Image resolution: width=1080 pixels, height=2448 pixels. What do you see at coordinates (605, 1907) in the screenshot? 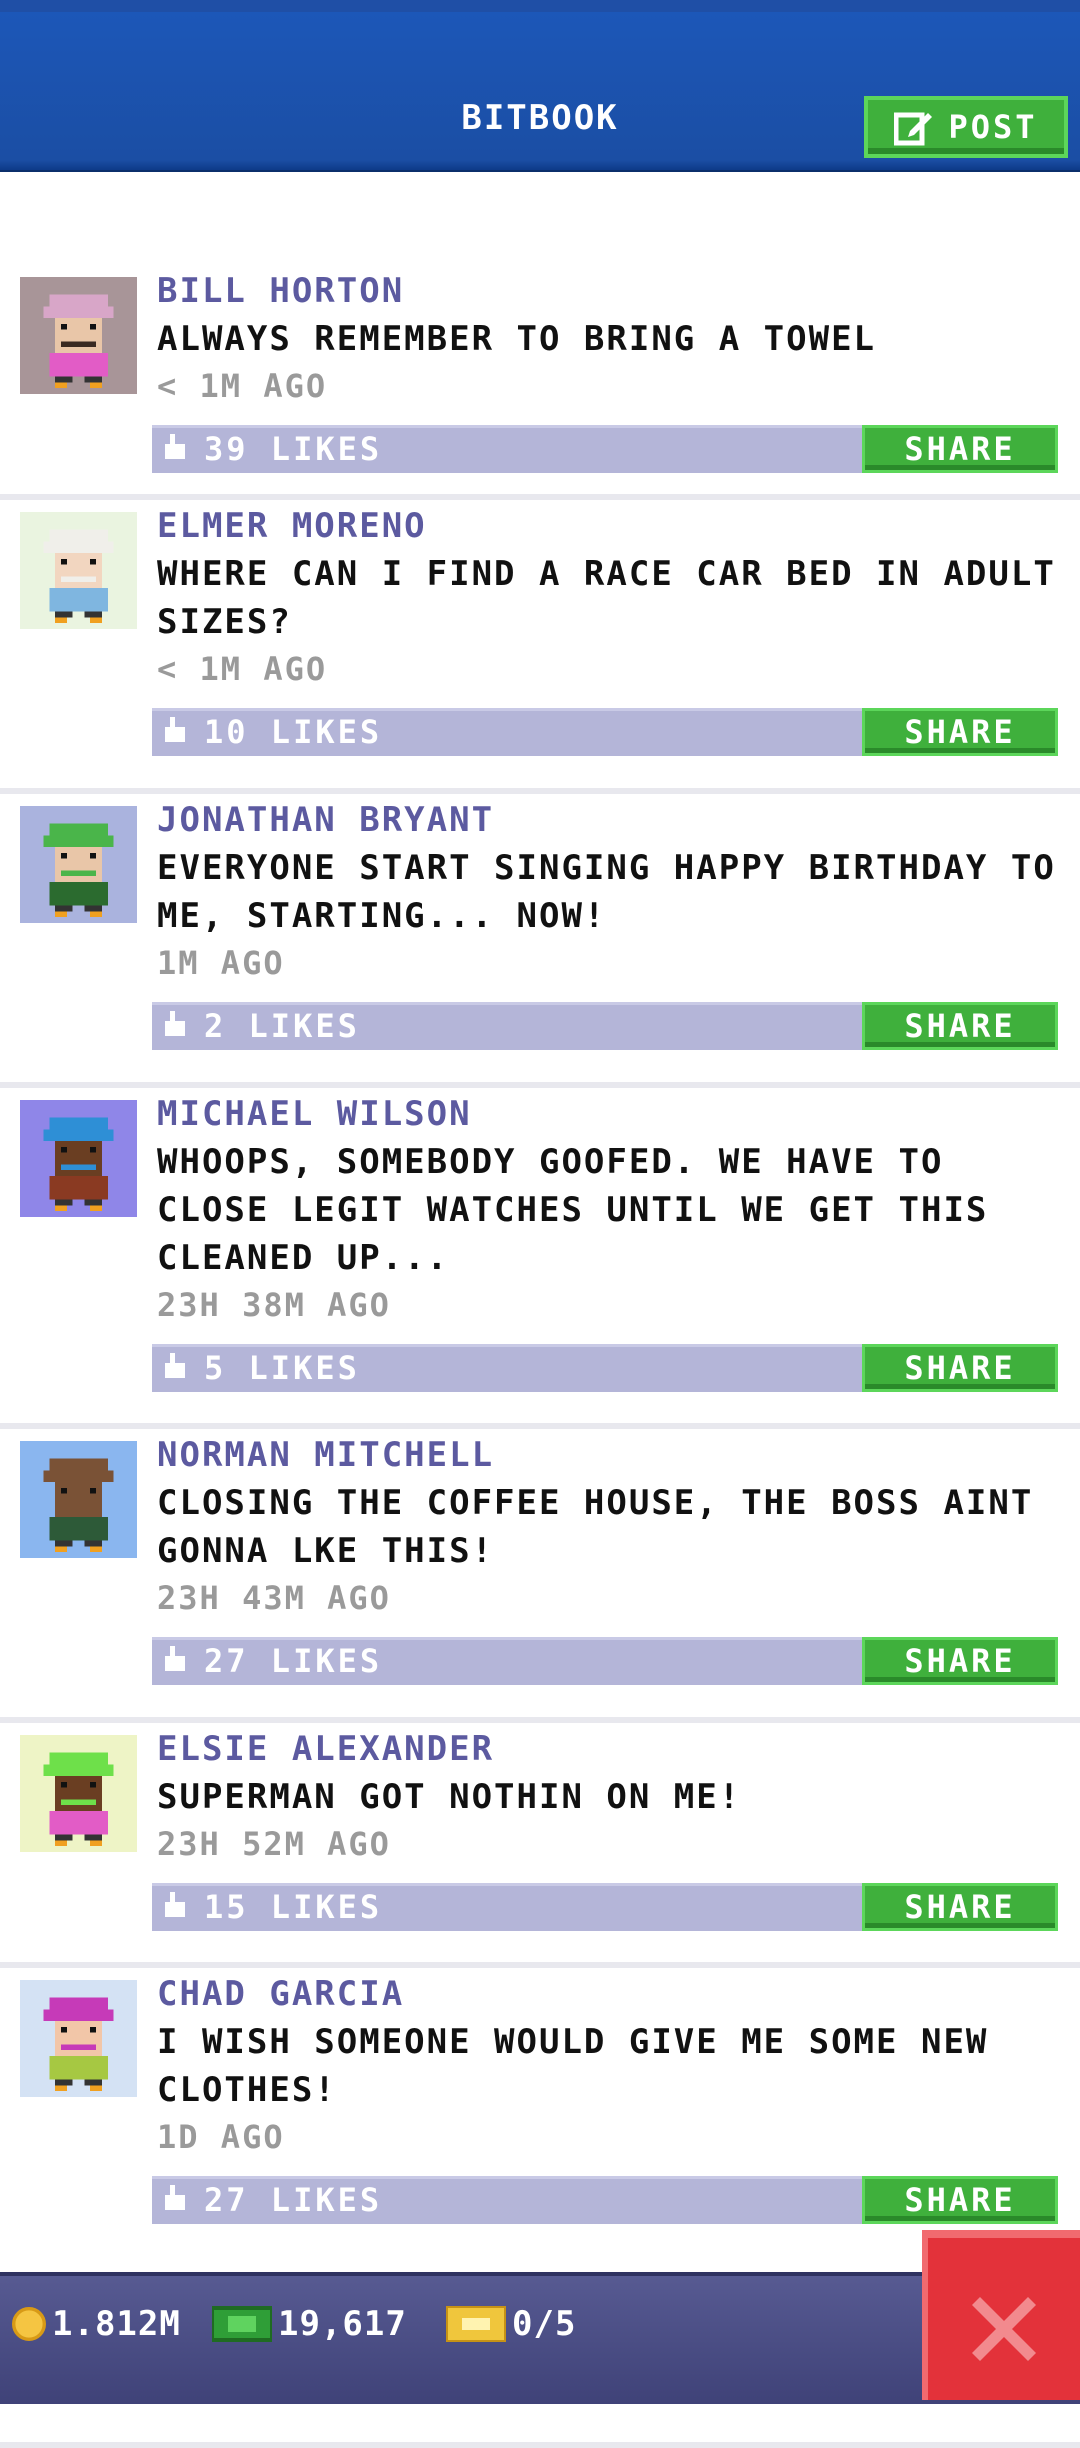
I see `likes-bar: 15 LIKES SHARE` at bounding box center [605, 1907].